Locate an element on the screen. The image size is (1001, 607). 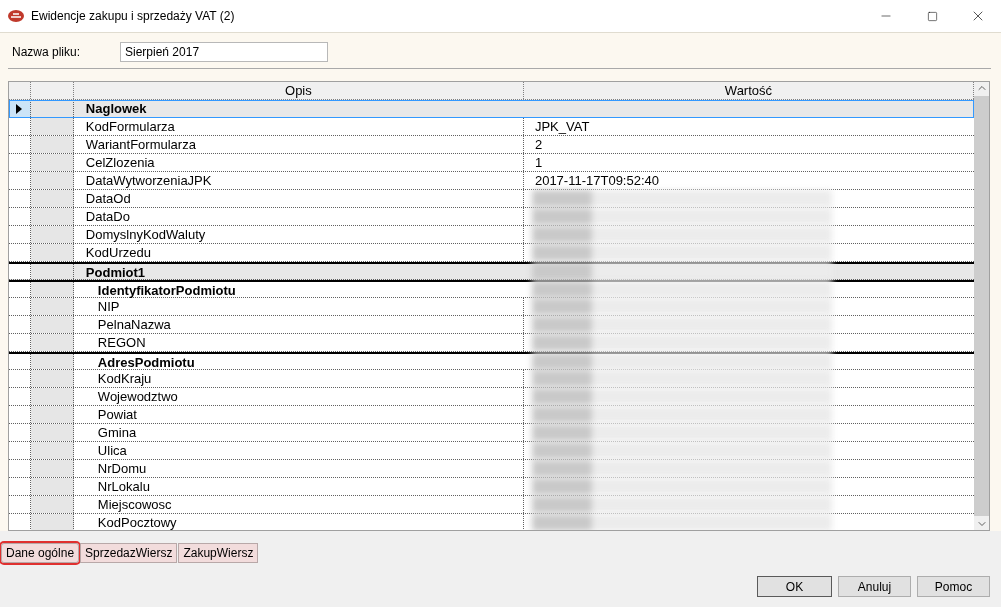
property-name-cell: Ulica is located at coordinates (298, 450).